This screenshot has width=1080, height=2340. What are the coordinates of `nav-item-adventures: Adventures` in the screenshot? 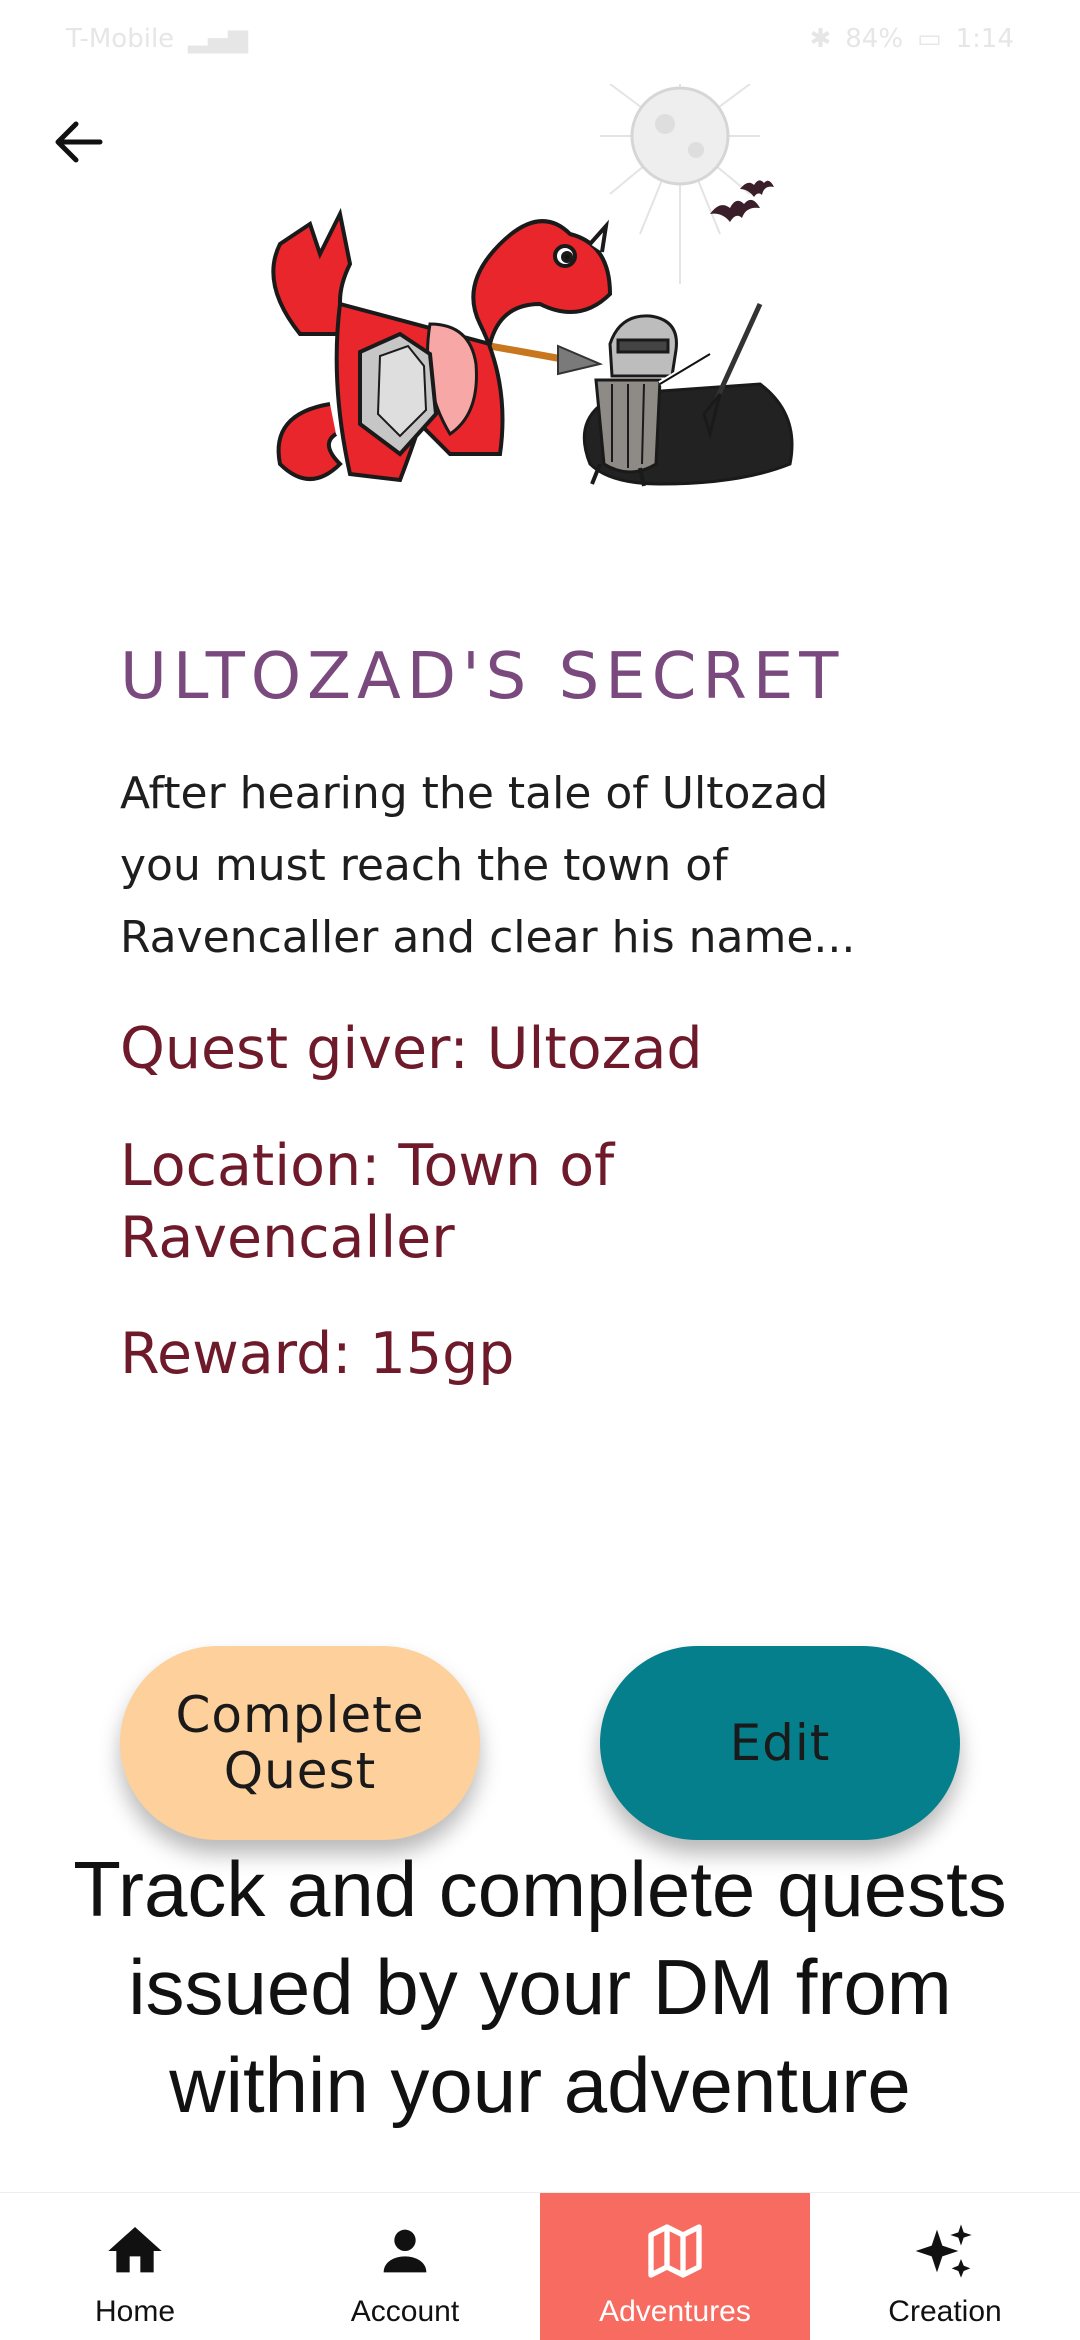 It's located at (675, 2266).